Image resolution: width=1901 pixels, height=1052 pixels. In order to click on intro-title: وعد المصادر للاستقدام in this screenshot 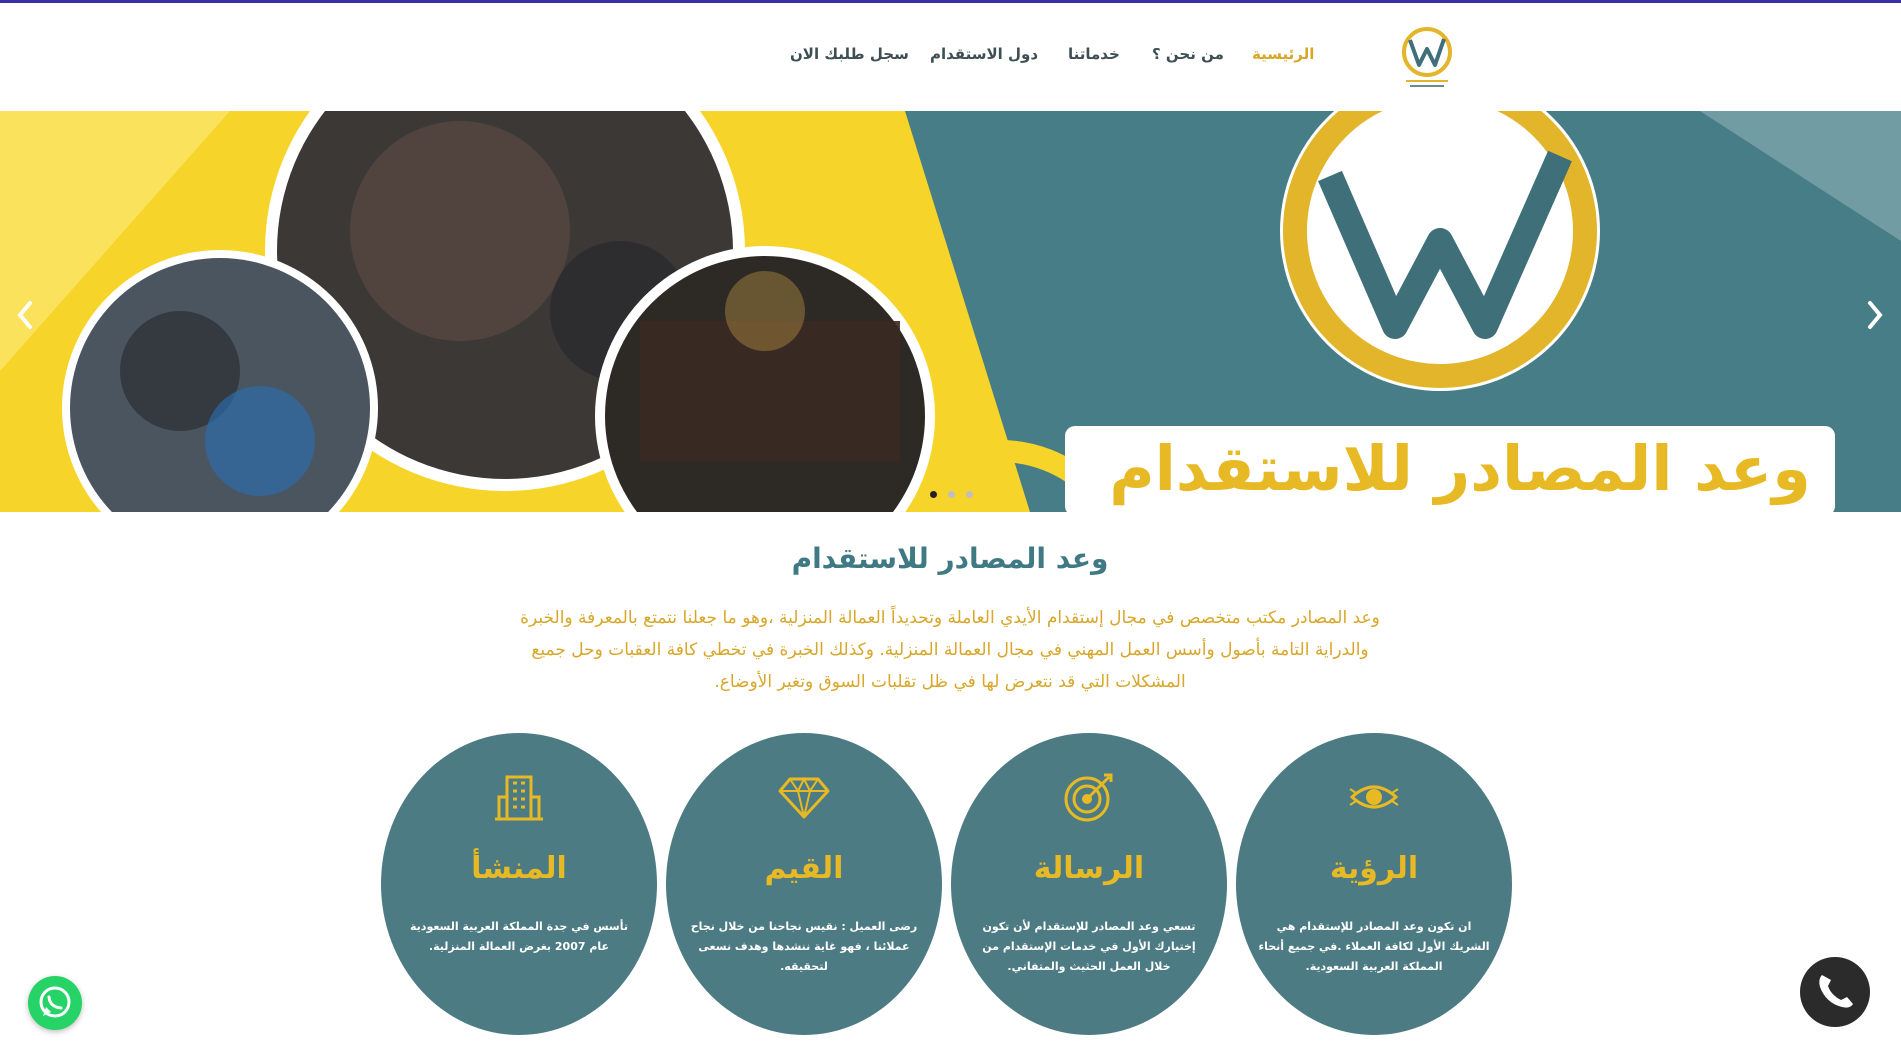, I will do `click(950, 558)`.